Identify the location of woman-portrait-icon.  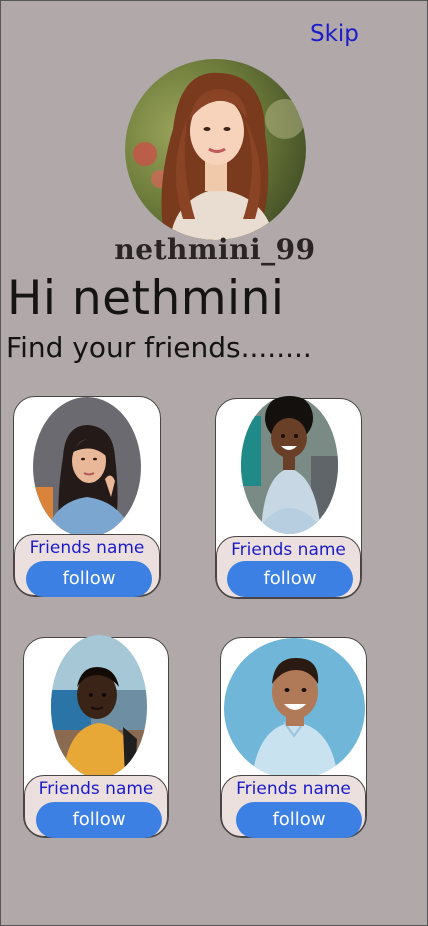
(215, 149).